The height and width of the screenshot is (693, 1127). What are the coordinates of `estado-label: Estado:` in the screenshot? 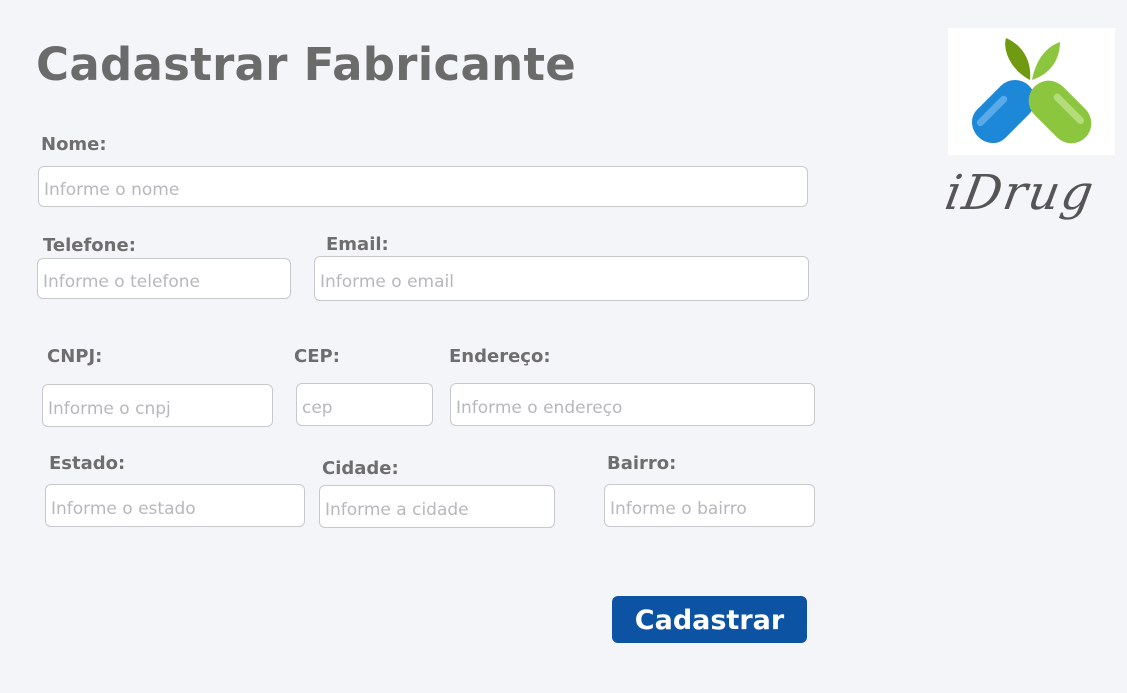 It's located at (87, 463).